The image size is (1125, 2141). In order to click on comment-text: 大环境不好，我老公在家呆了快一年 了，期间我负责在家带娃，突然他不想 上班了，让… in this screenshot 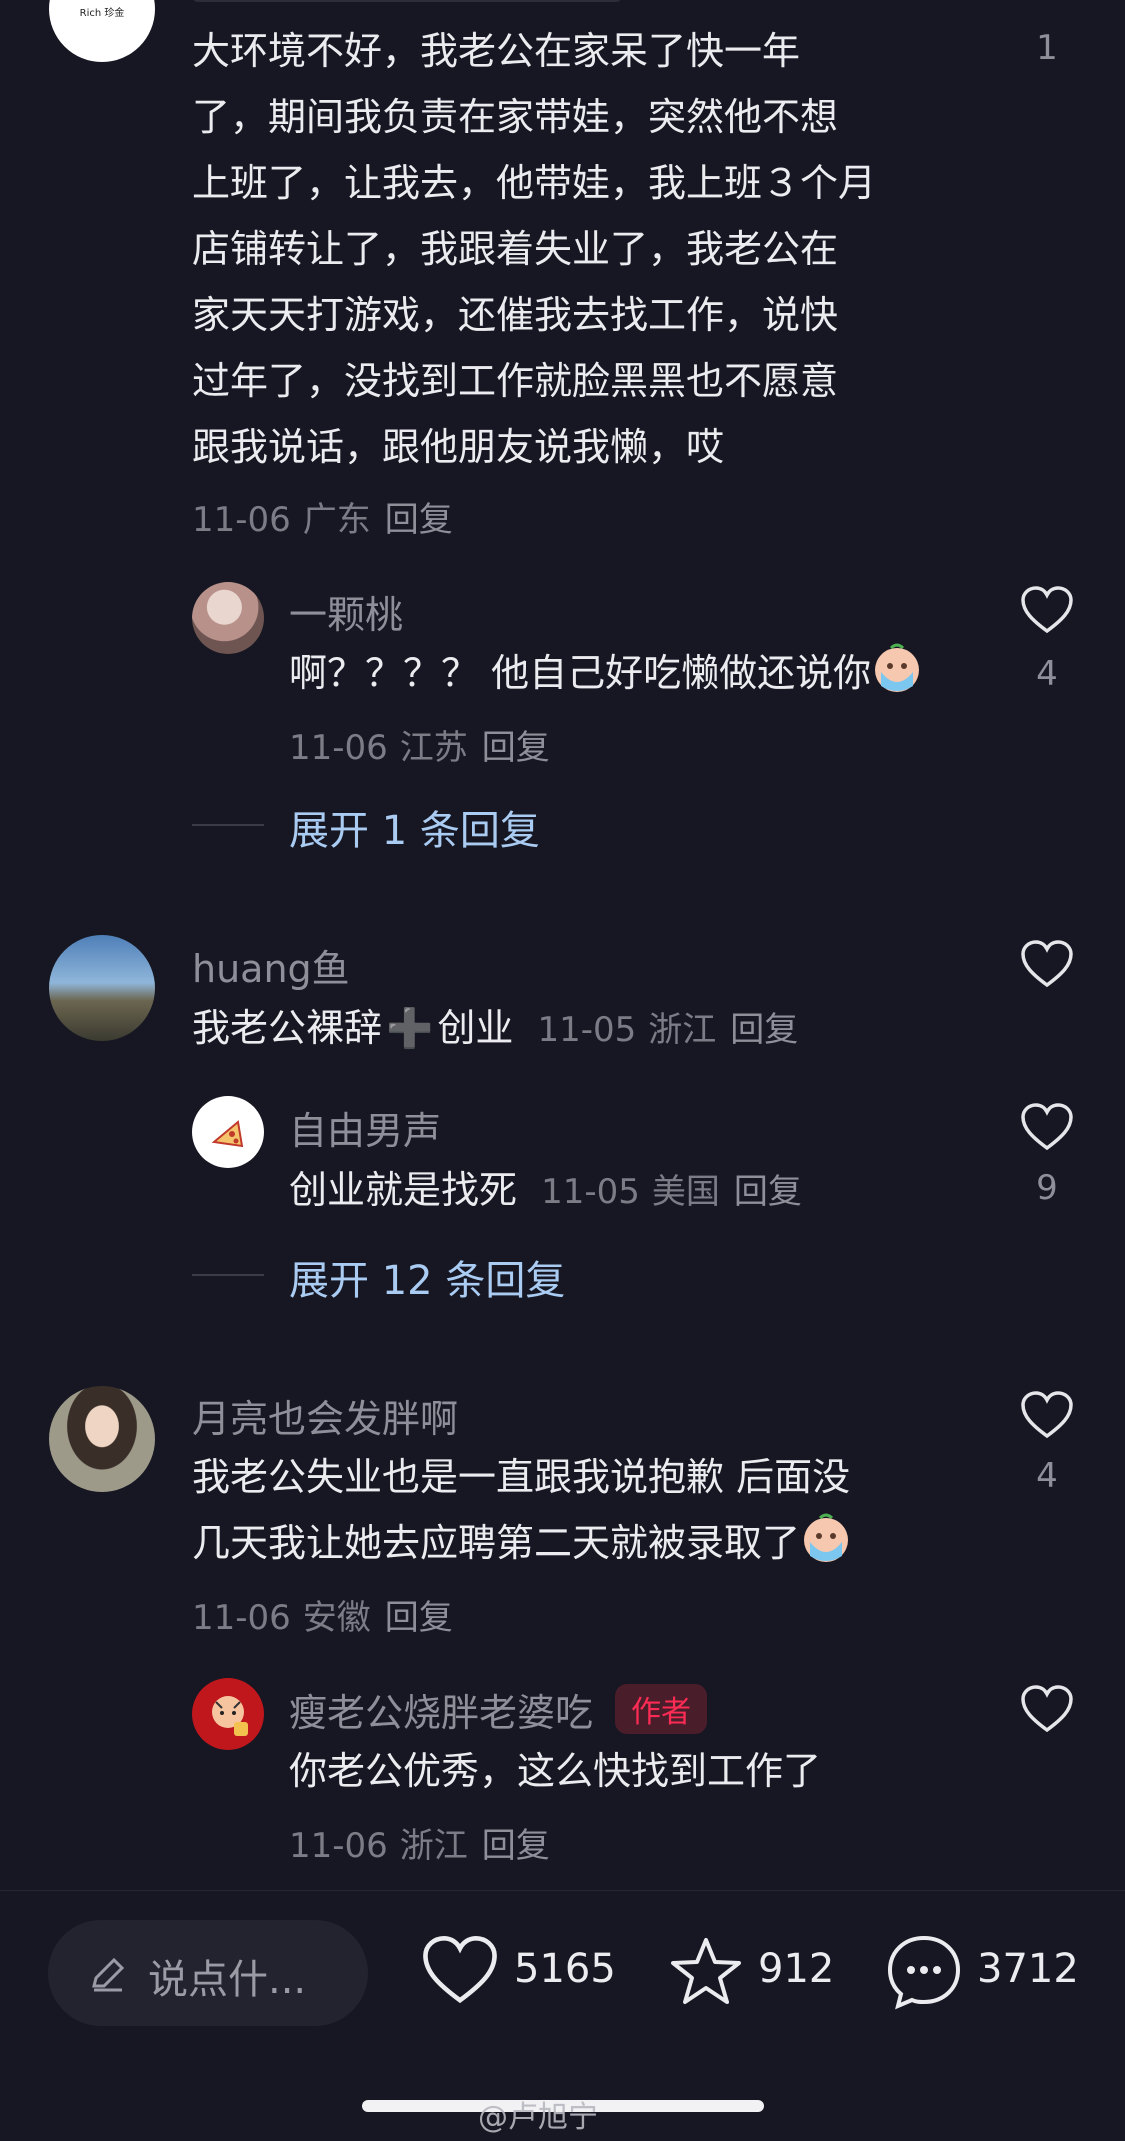, I will do `click(534, 249)`.